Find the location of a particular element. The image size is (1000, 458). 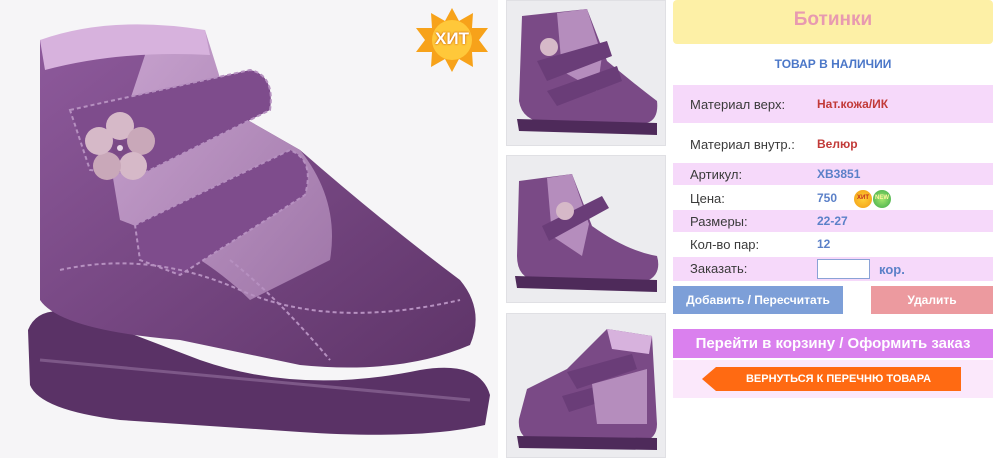

hit-mini-label: ХИТ is located at coordinates (863, 198).